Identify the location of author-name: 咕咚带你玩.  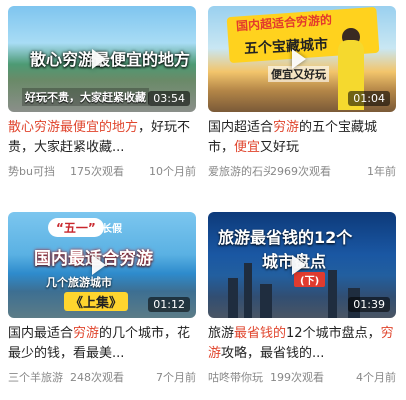
(239, 377).